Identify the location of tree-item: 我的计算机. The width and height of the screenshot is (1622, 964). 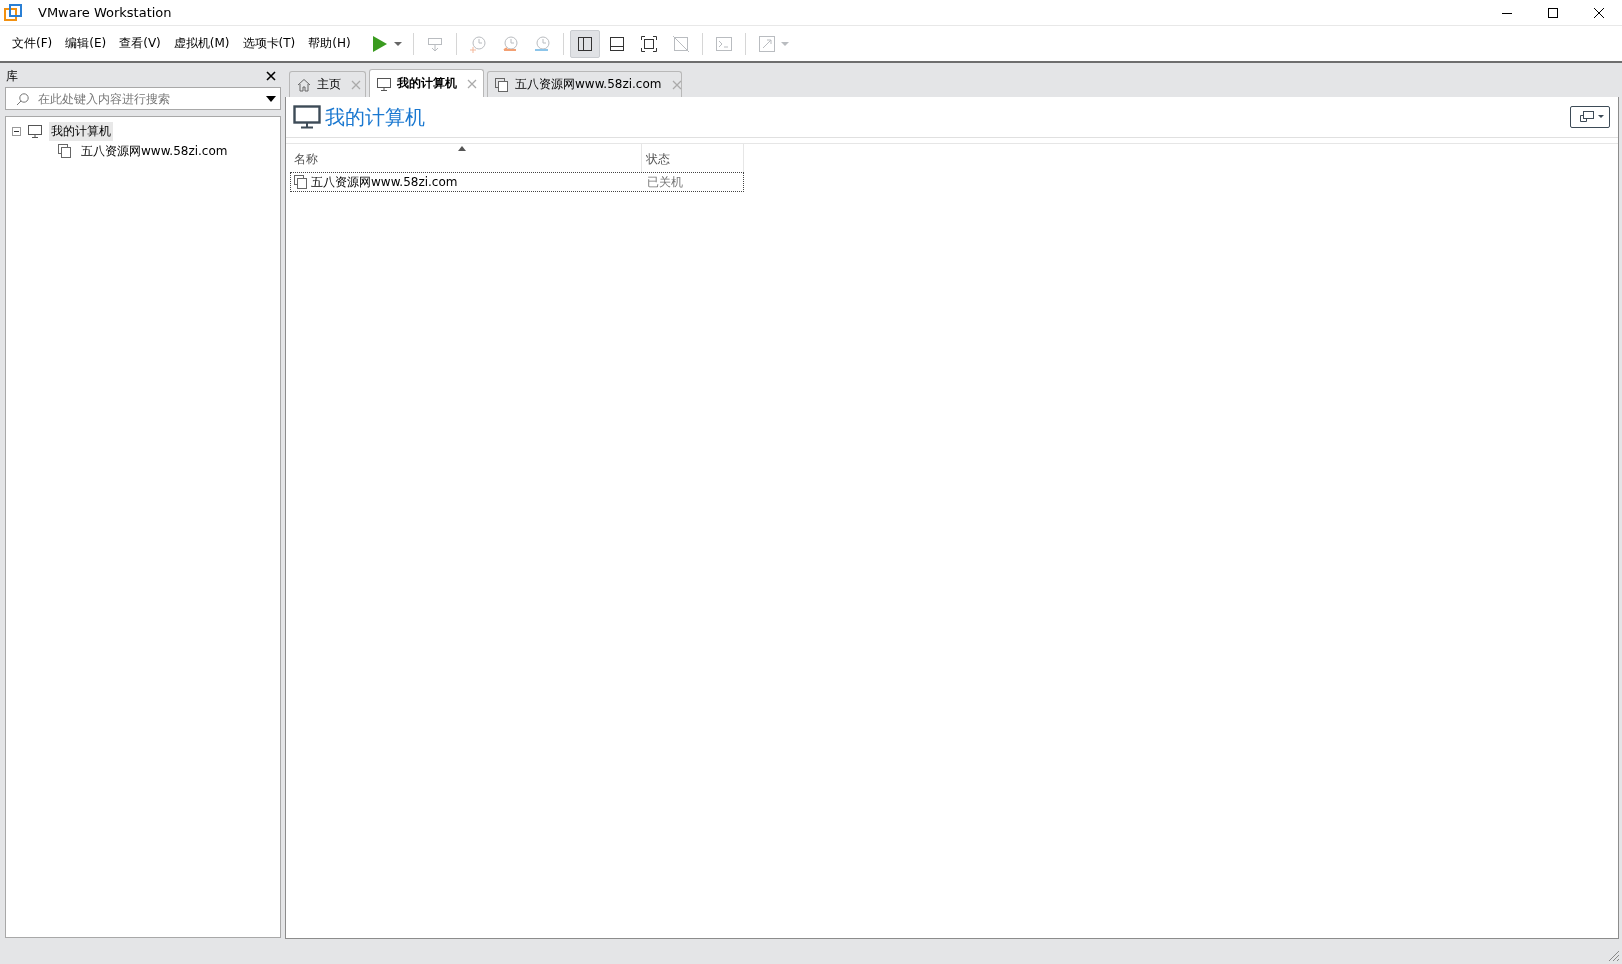
(81, 131).